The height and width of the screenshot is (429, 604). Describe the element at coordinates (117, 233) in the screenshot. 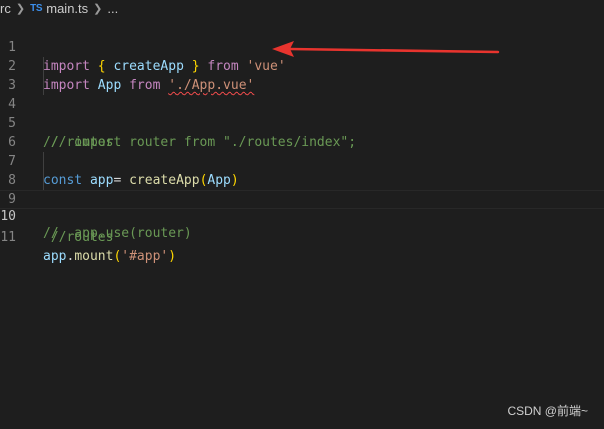

I see `comment-app-use: // app.use(router)` at that location.